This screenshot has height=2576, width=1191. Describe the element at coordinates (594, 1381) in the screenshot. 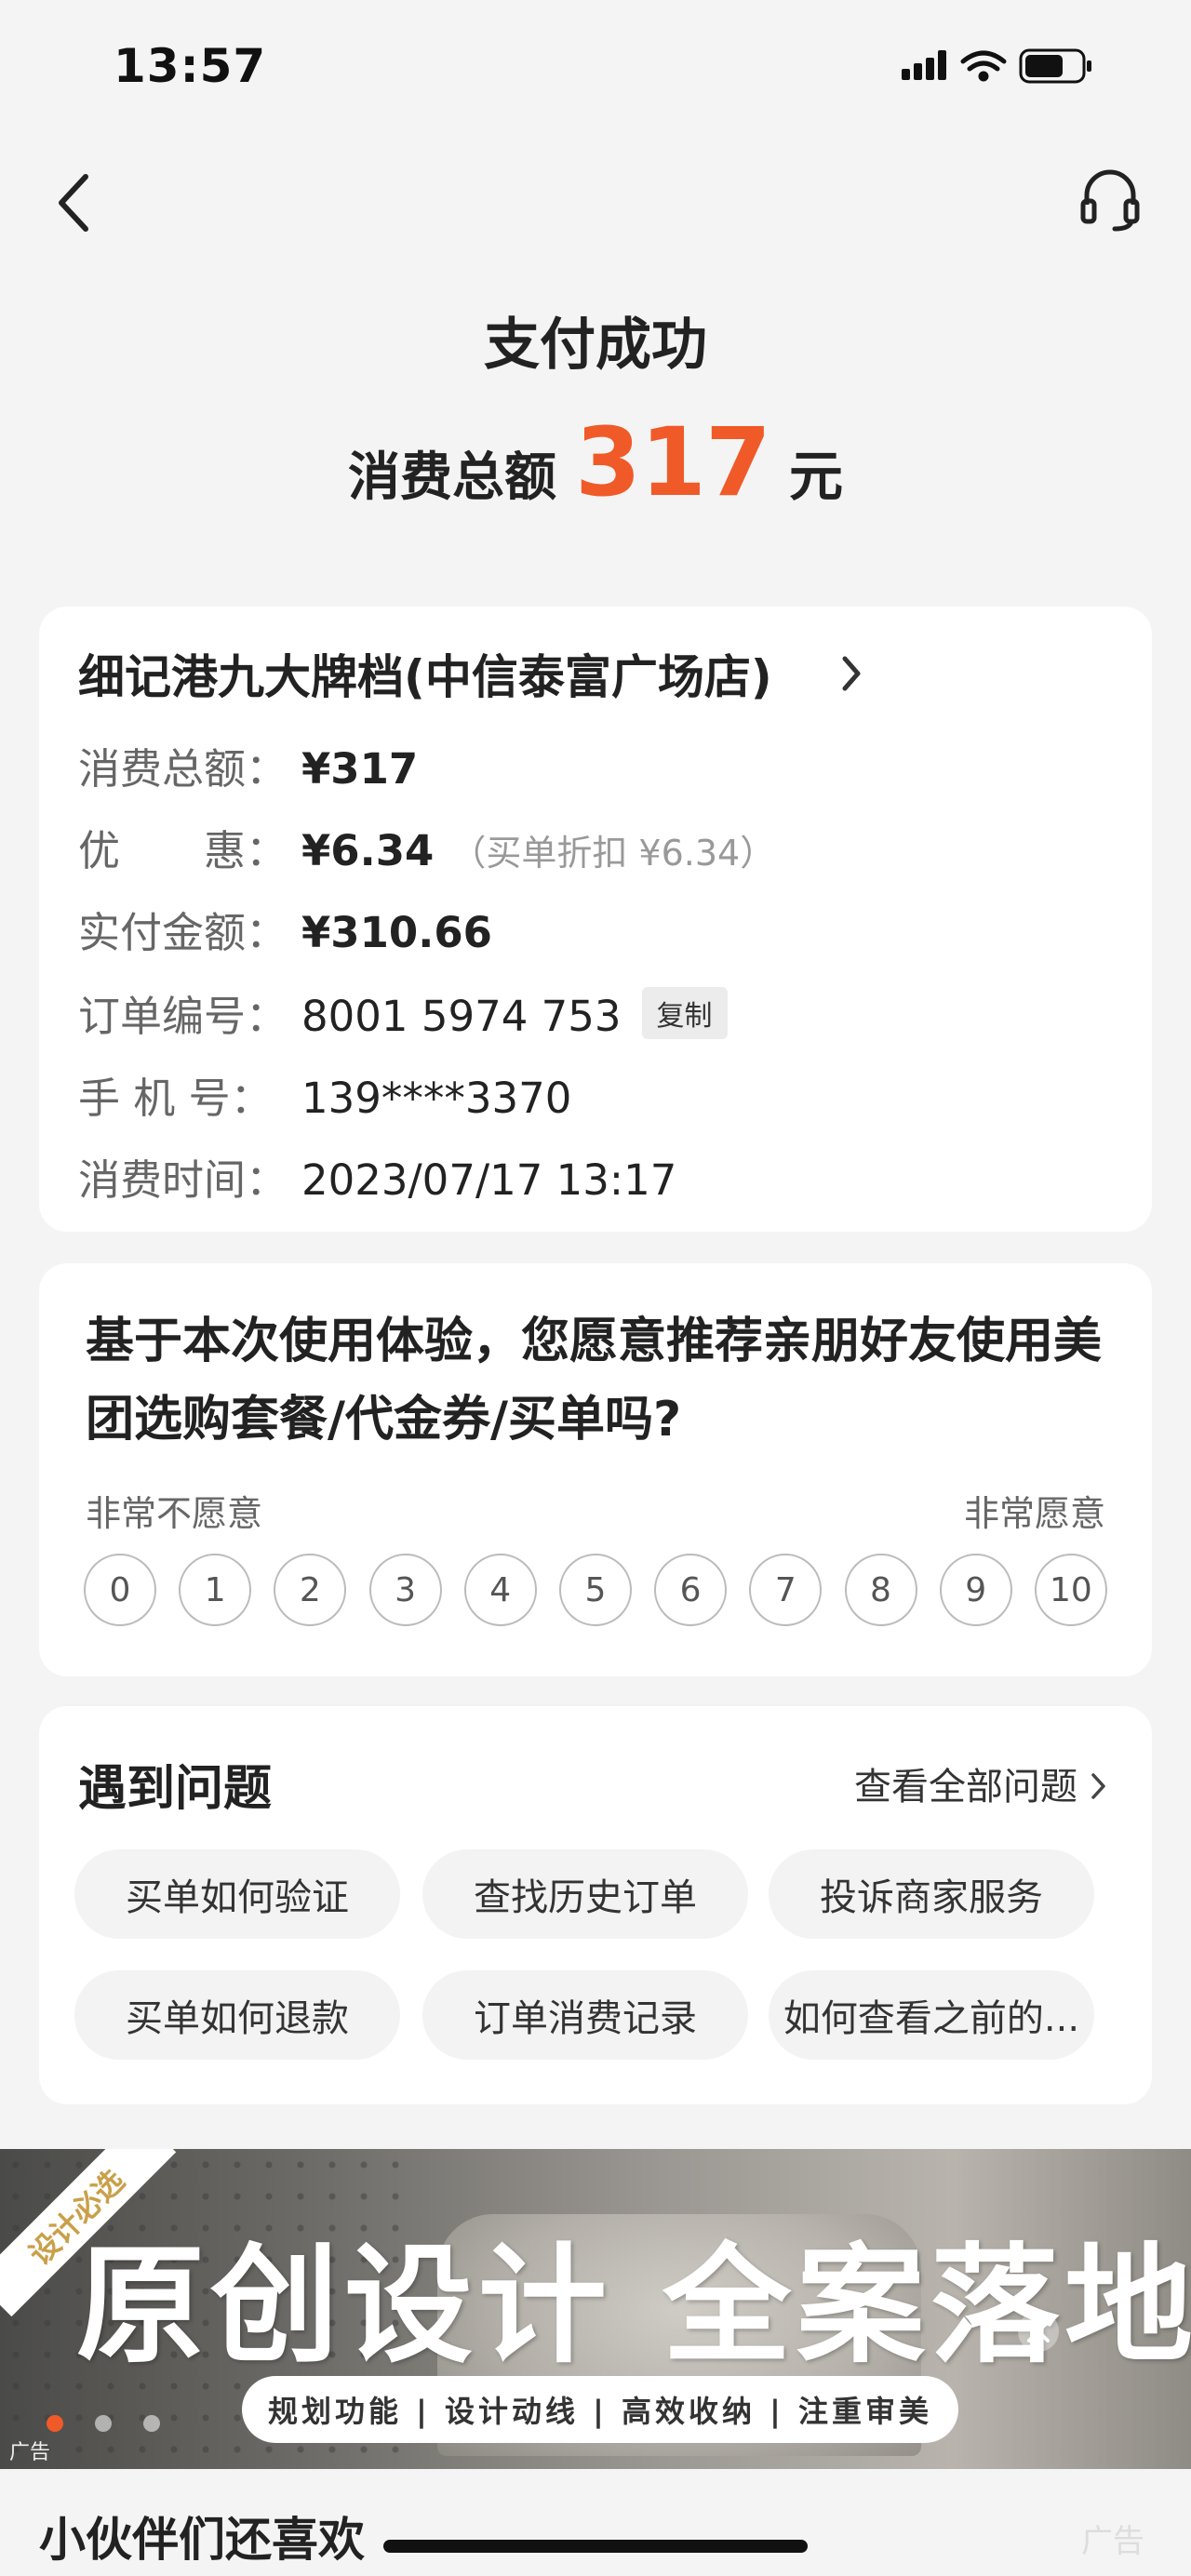

I see `survey-question: 基于本次使用体验，您愿意推荐亲朋好友使用美团选购套餐/代金券/买单吗?` at that location.